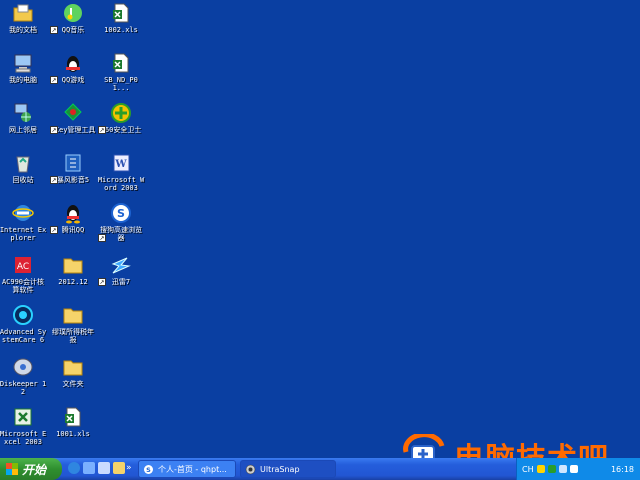 This screenshot has height=480, width=640. What do you see at coordinates (23, 417) in the screenshot?
I see `excel-icon` at bounding box center [23, 417].